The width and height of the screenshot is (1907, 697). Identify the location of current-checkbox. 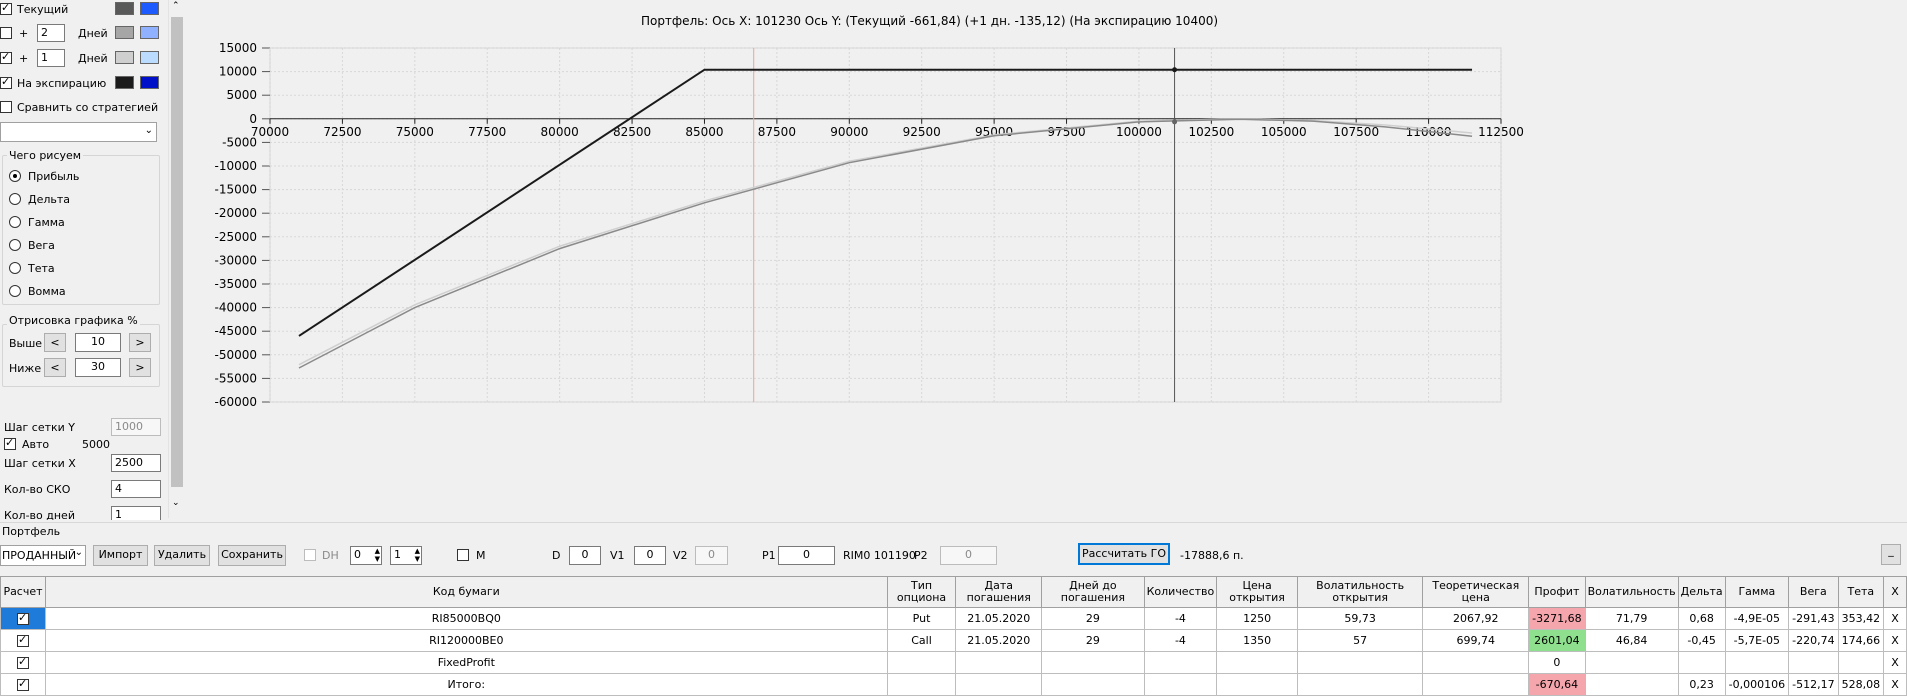
(6, 8).